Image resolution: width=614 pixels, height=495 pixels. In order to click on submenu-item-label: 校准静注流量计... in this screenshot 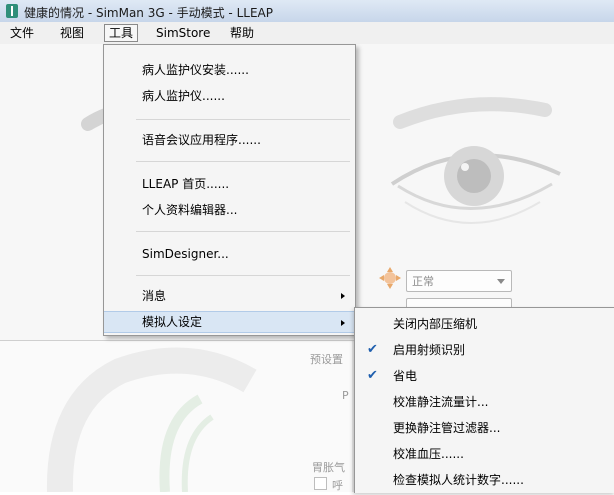, I will do `click(441, 402)`.